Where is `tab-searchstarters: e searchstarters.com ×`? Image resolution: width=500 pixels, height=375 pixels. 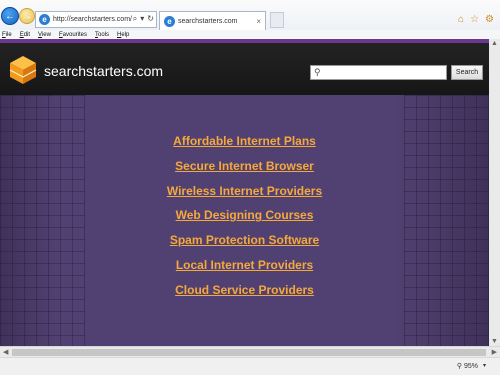
tab-searchstarters: e searchstarters.com × is located at coordinates (212, 20).